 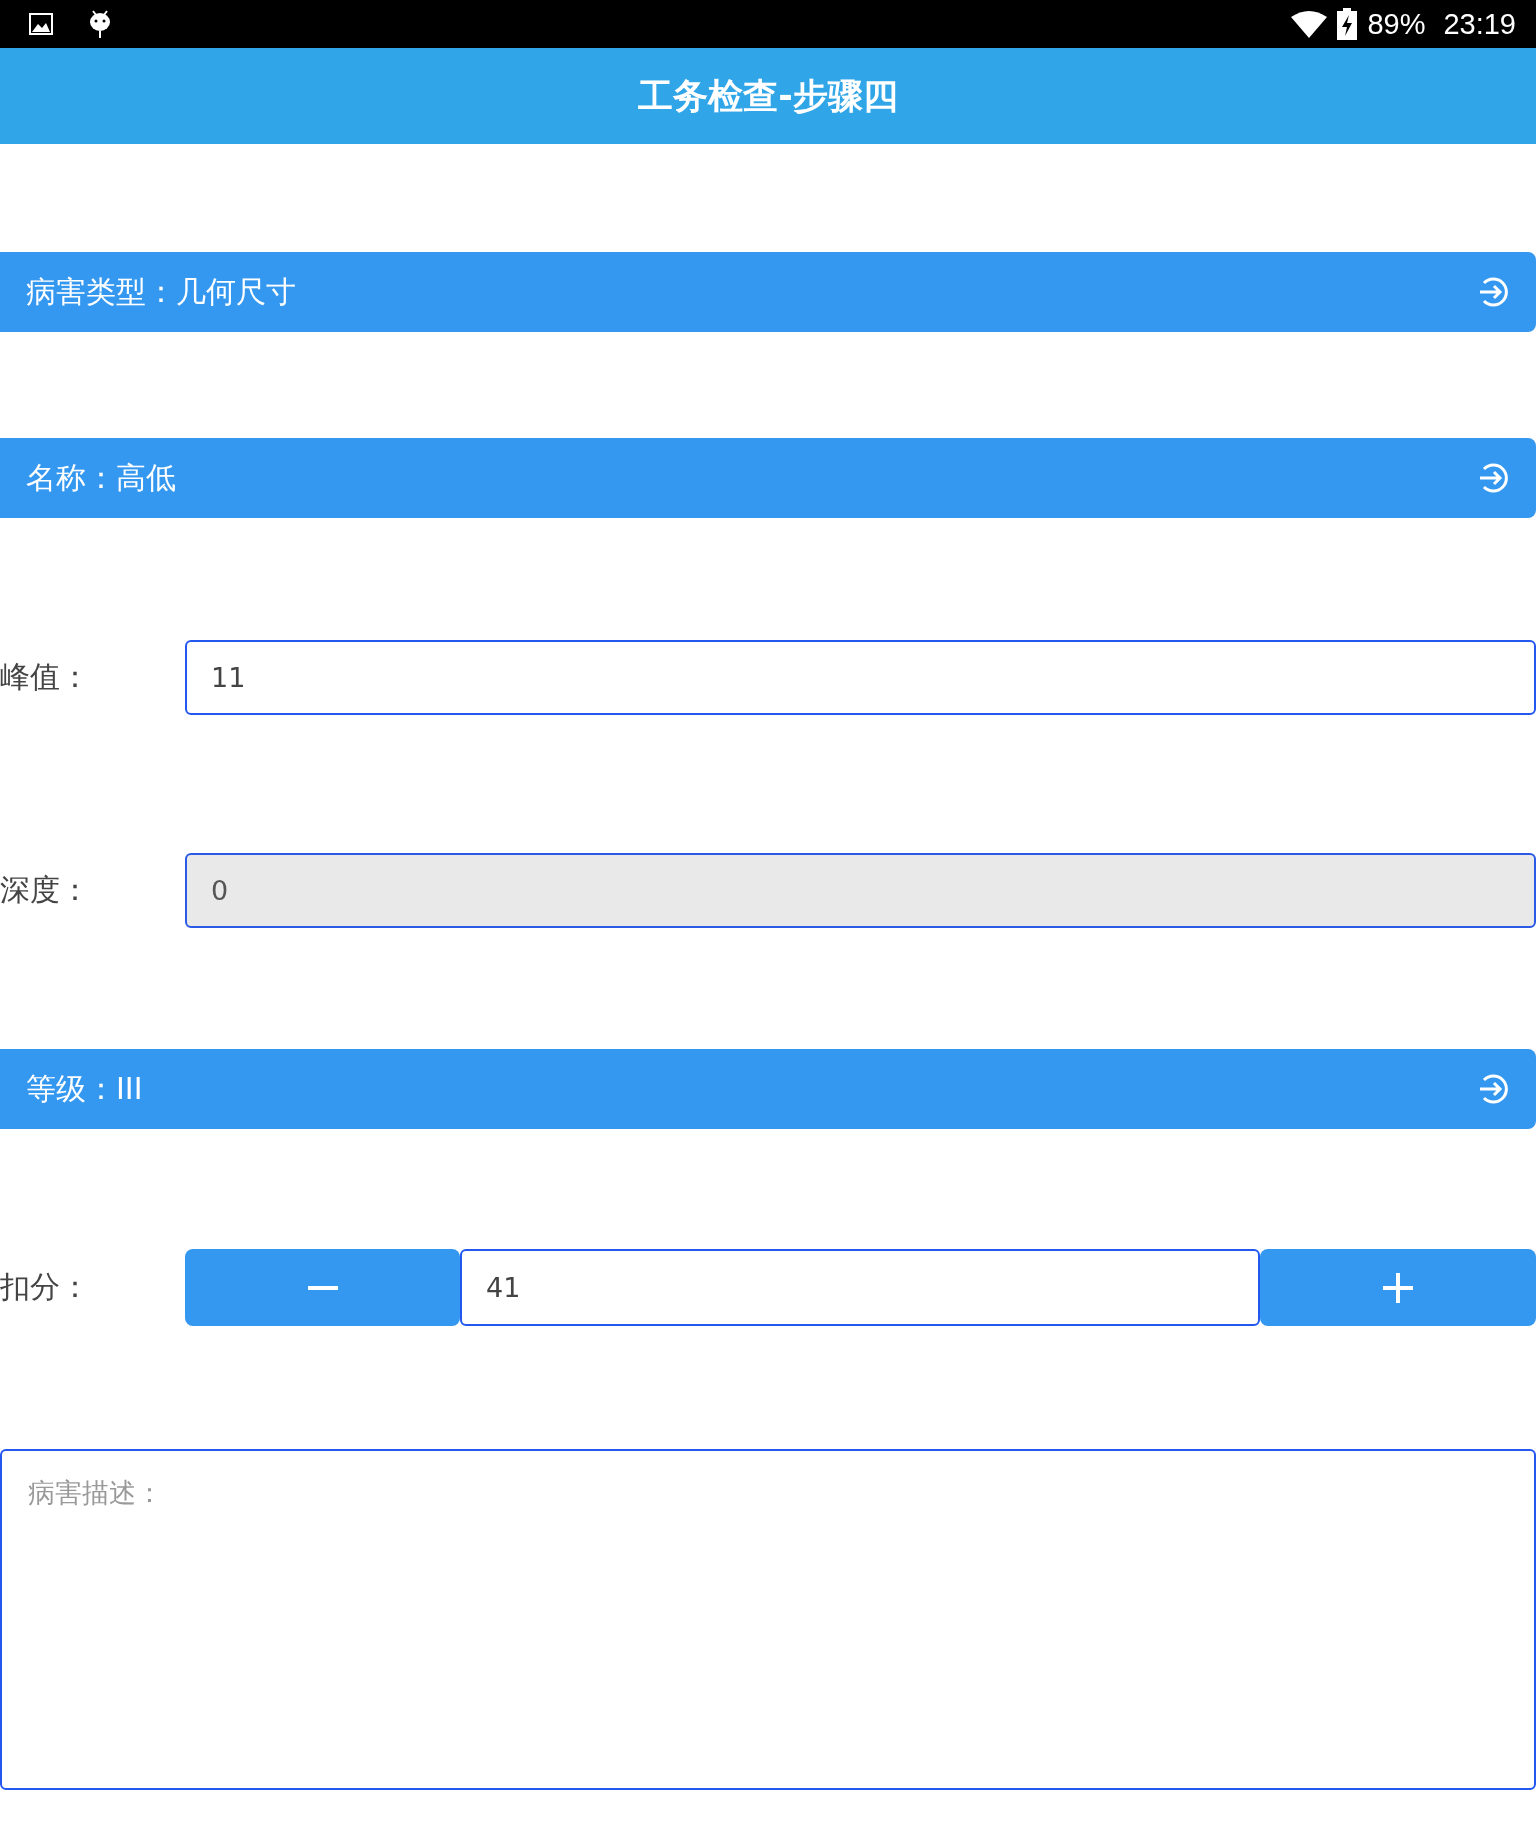 I want to click on input-field: 11, so click(x=860, y=677).